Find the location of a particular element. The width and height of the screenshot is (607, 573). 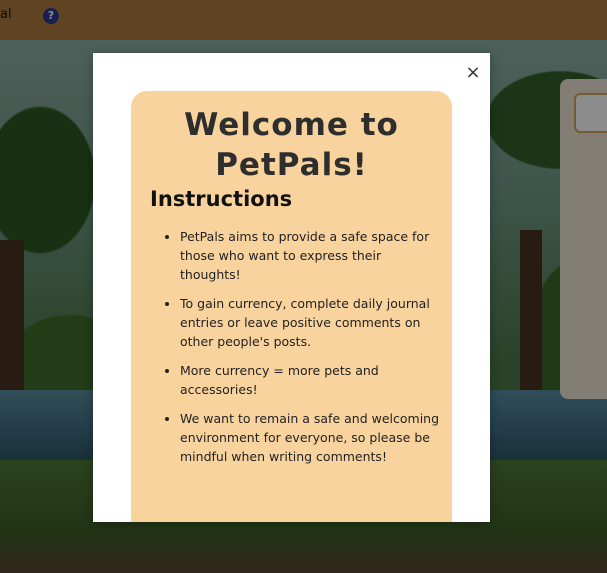

instructions-heading: Instructions is located at coordinates (221, 199).